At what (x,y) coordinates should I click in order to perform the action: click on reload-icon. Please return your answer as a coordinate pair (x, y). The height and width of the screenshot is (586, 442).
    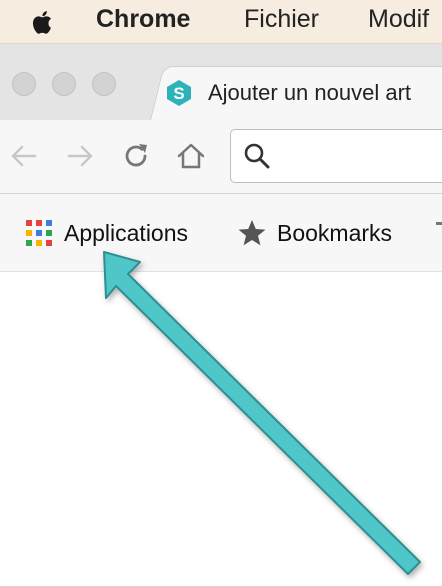
    Looking at the image, I should click on (136, 156).